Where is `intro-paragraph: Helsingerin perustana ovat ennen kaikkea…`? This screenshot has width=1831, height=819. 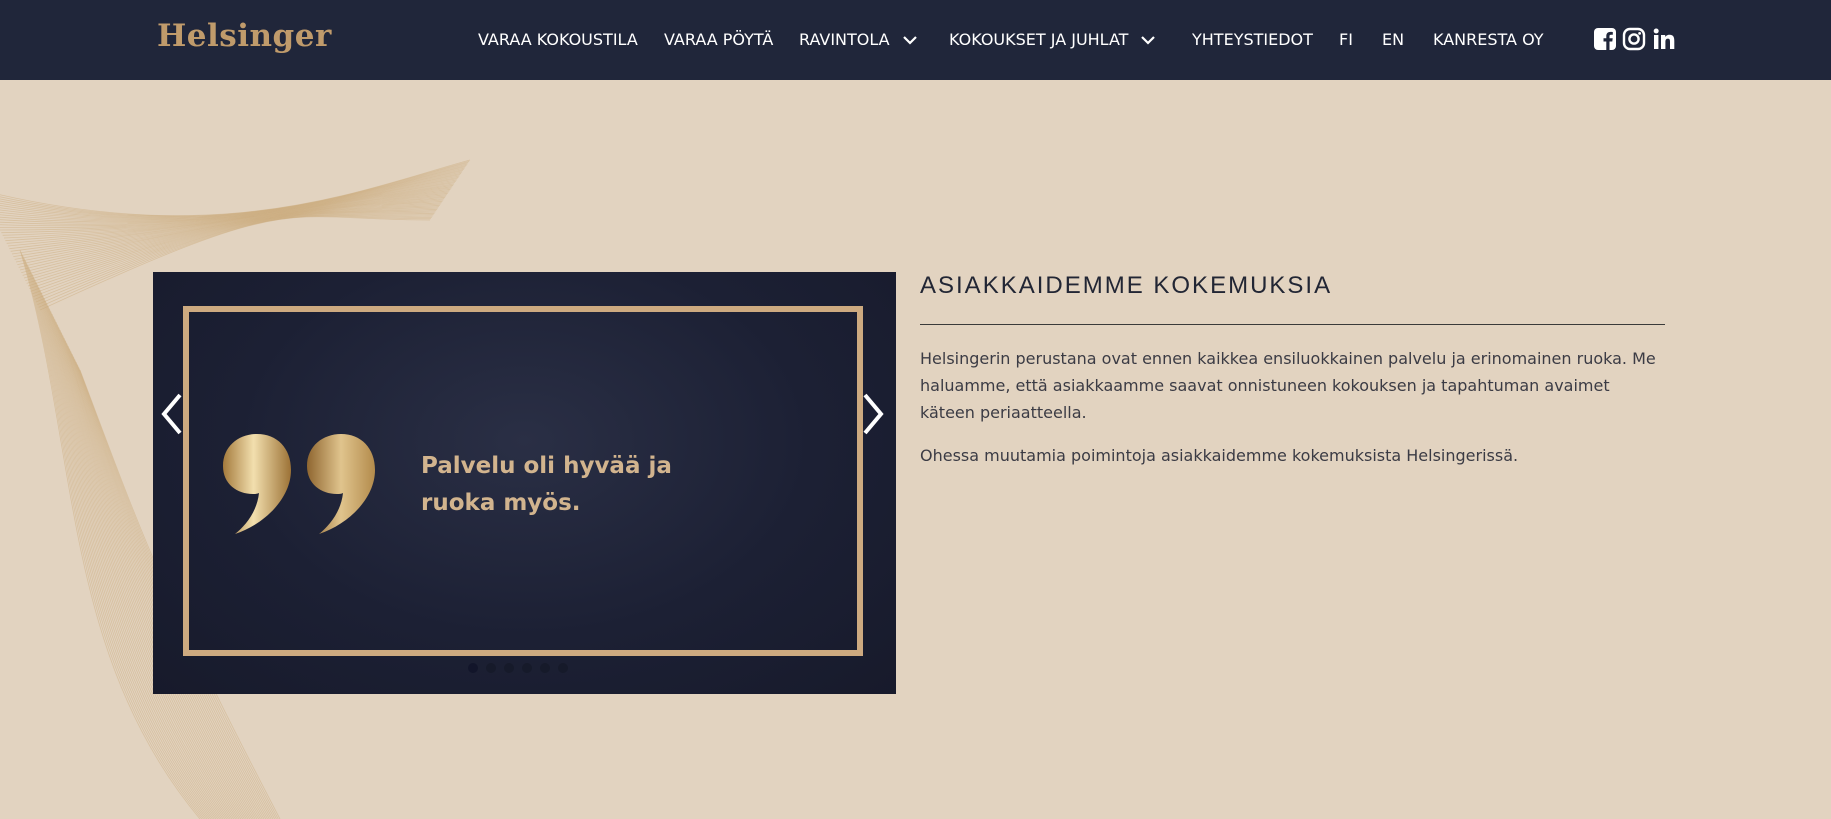 intro-paragraph: Helsingerin perustana ovat ennen kaikkea… is located at coordinates (1288, 385).